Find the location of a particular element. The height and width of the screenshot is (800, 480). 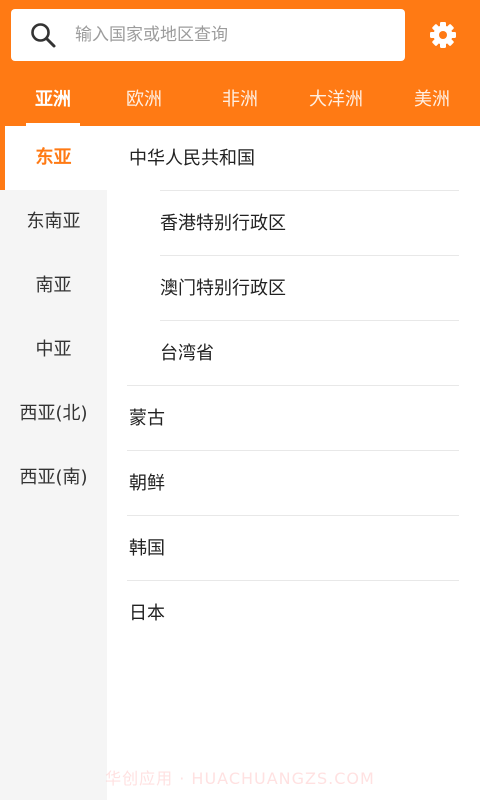

gear-icon is located at coordinates (443, 35).